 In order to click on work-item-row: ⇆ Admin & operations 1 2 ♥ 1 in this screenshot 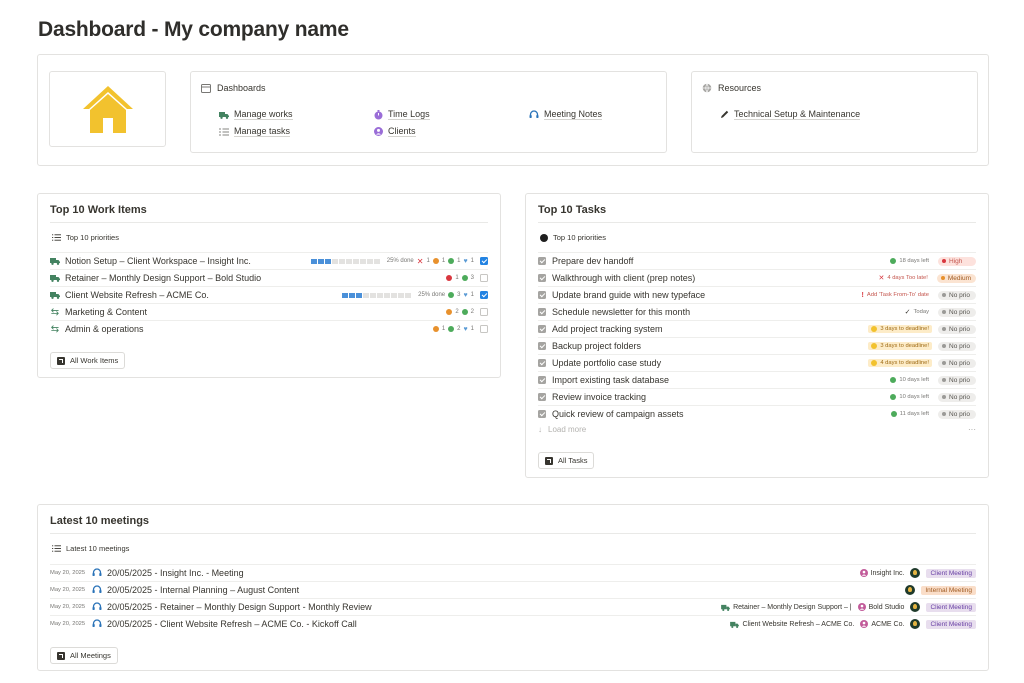, I will do `click(269, 328)`.